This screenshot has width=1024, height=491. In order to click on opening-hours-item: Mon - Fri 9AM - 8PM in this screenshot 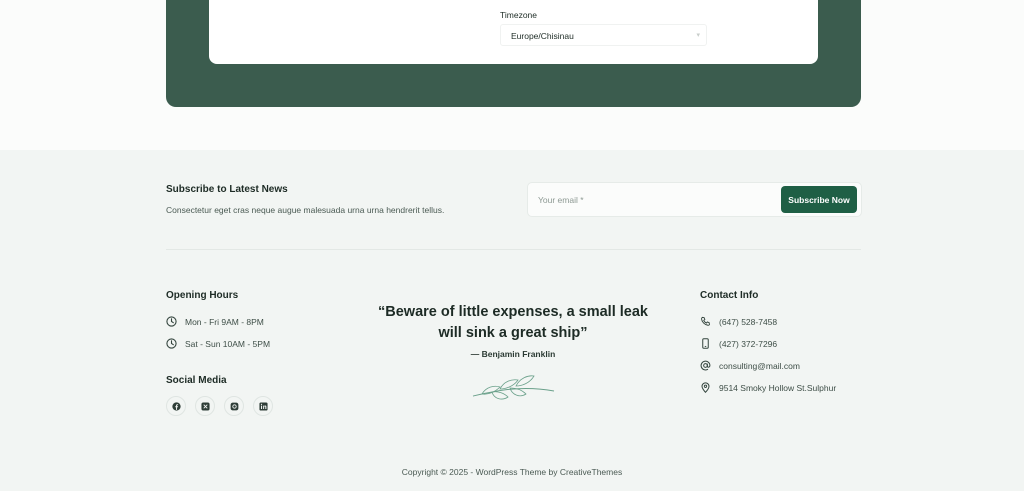, I will do `click(215, 321)`.